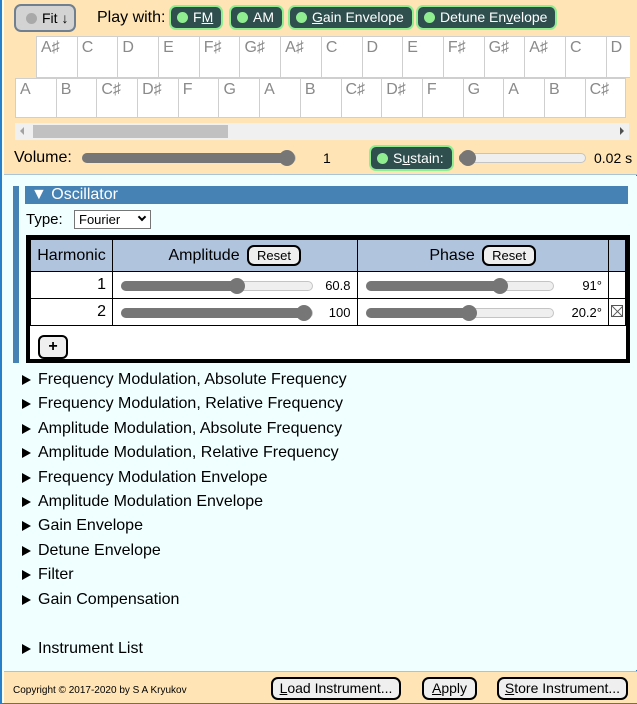  Describe the element at coordinates (616, 311) in the screenshot. I see `delete-harmonic-icon` at that location.